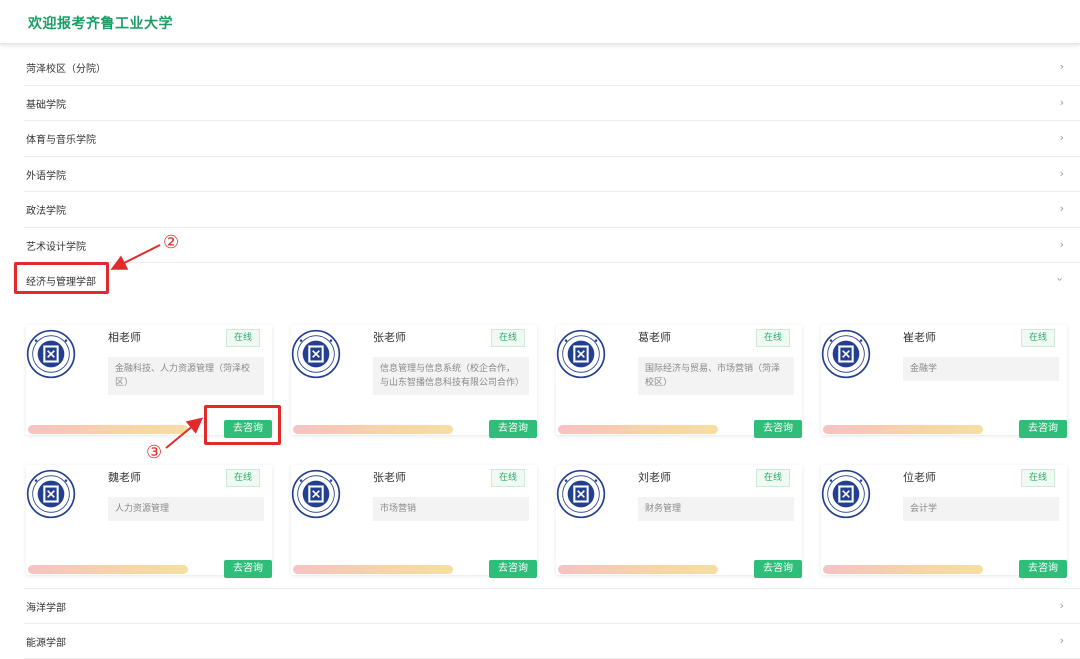 The width and height of the screenshot is (1080, 659). Describe the element at coordinates (183, 434) in the screenshot. I see `arrow-to-consult` at that location.